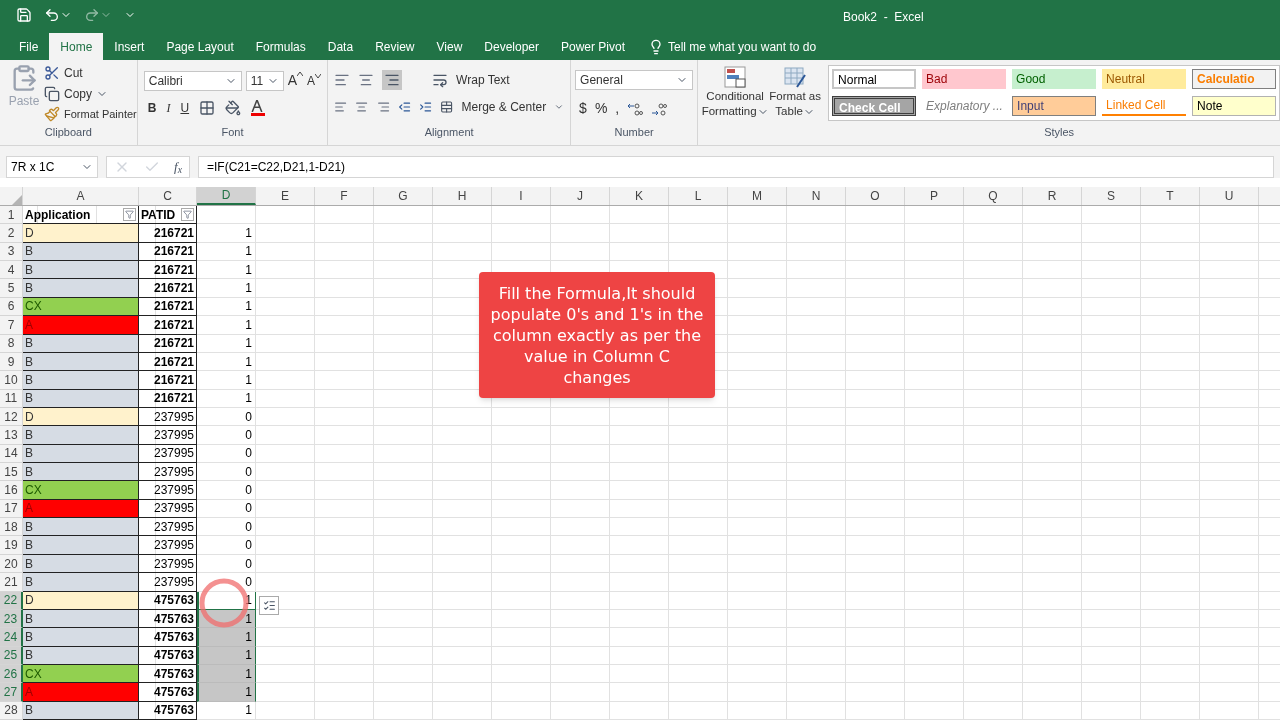 Image resolution: width=1280 pixels, height=720 pixels. I want to click on align-right-icon, so click(383, 107).